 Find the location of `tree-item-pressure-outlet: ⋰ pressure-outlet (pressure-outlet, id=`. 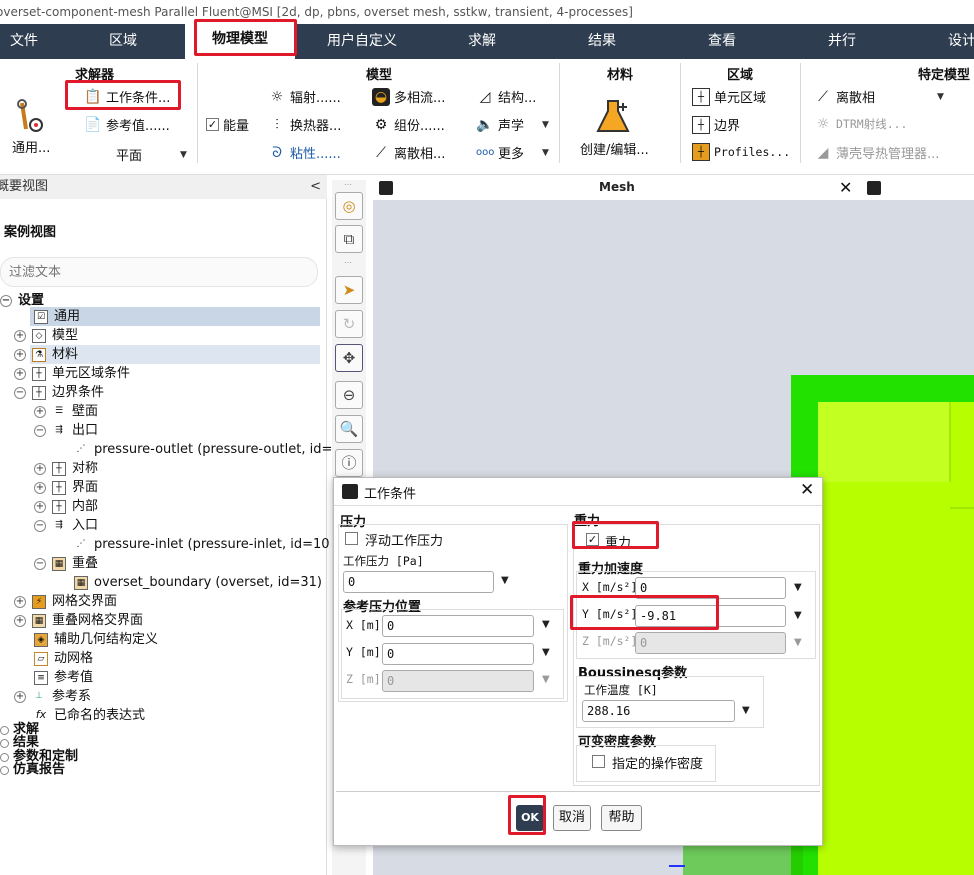

tree-item-pressure-outlet: ⋰ pressure-outlet (pressure-outlet, id= is located at coordinates (203, 449).